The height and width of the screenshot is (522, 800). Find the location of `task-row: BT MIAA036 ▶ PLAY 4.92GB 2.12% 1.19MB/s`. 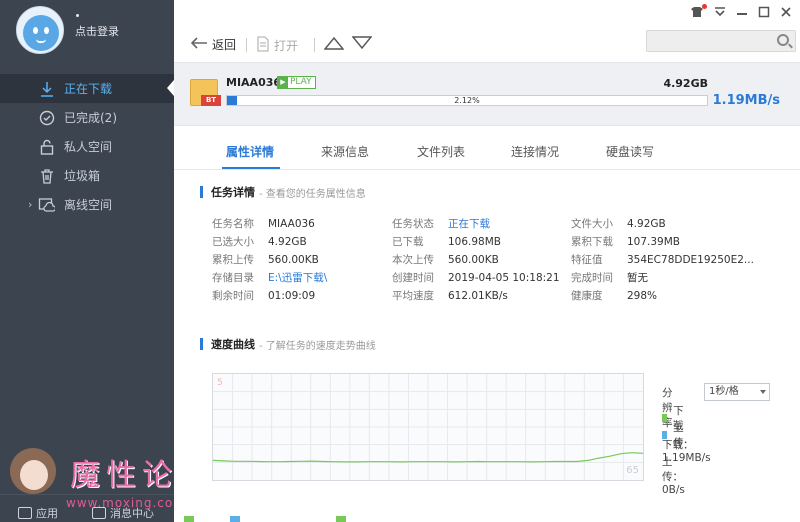

task-row: BT MIAA036 ▶ PLAY 4.92GB 2.12% 1.19MB/s is located at coordinates (487, 94).